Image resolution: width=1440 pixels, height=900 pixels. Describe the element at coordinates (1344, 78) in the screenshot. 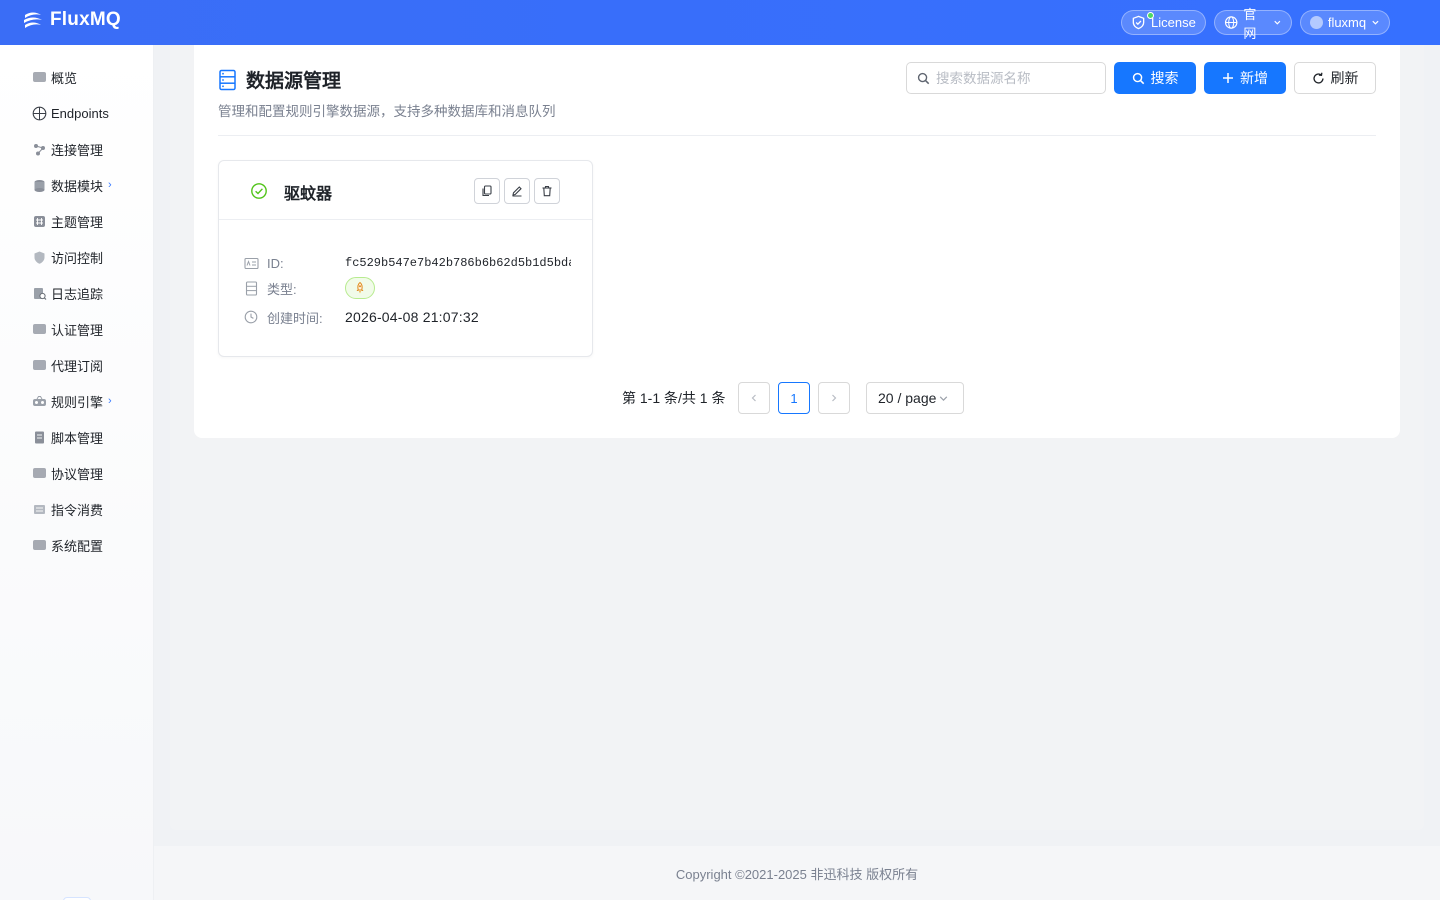

I see `refresh-button-label: 刷新` at that location.